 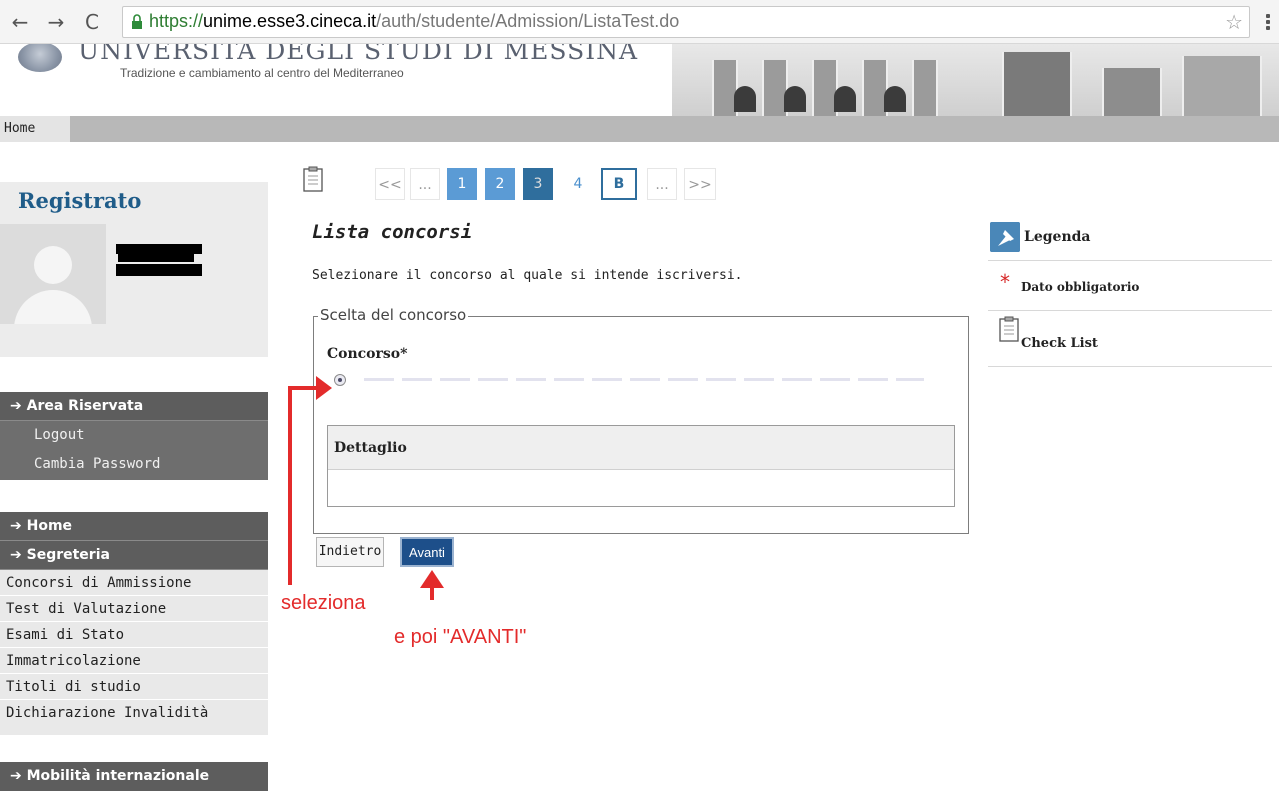 I want to click on pin-icon, so click(x=1005, y=237).